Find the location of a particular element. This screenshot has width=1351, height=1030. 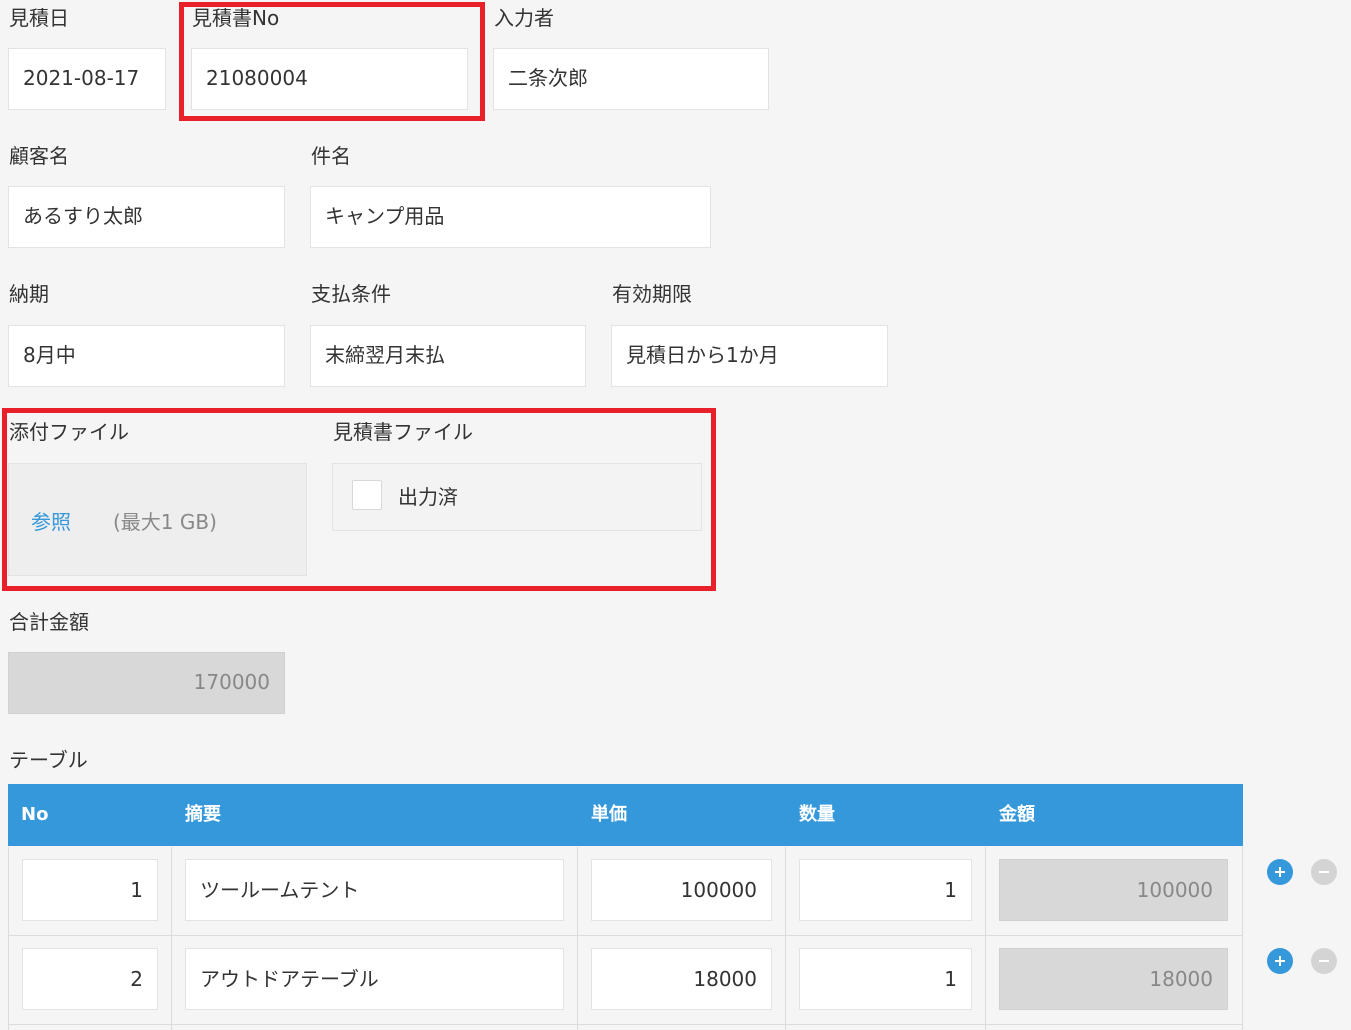

row-amount-field: 18000 is located at coordinates (1113, 979).